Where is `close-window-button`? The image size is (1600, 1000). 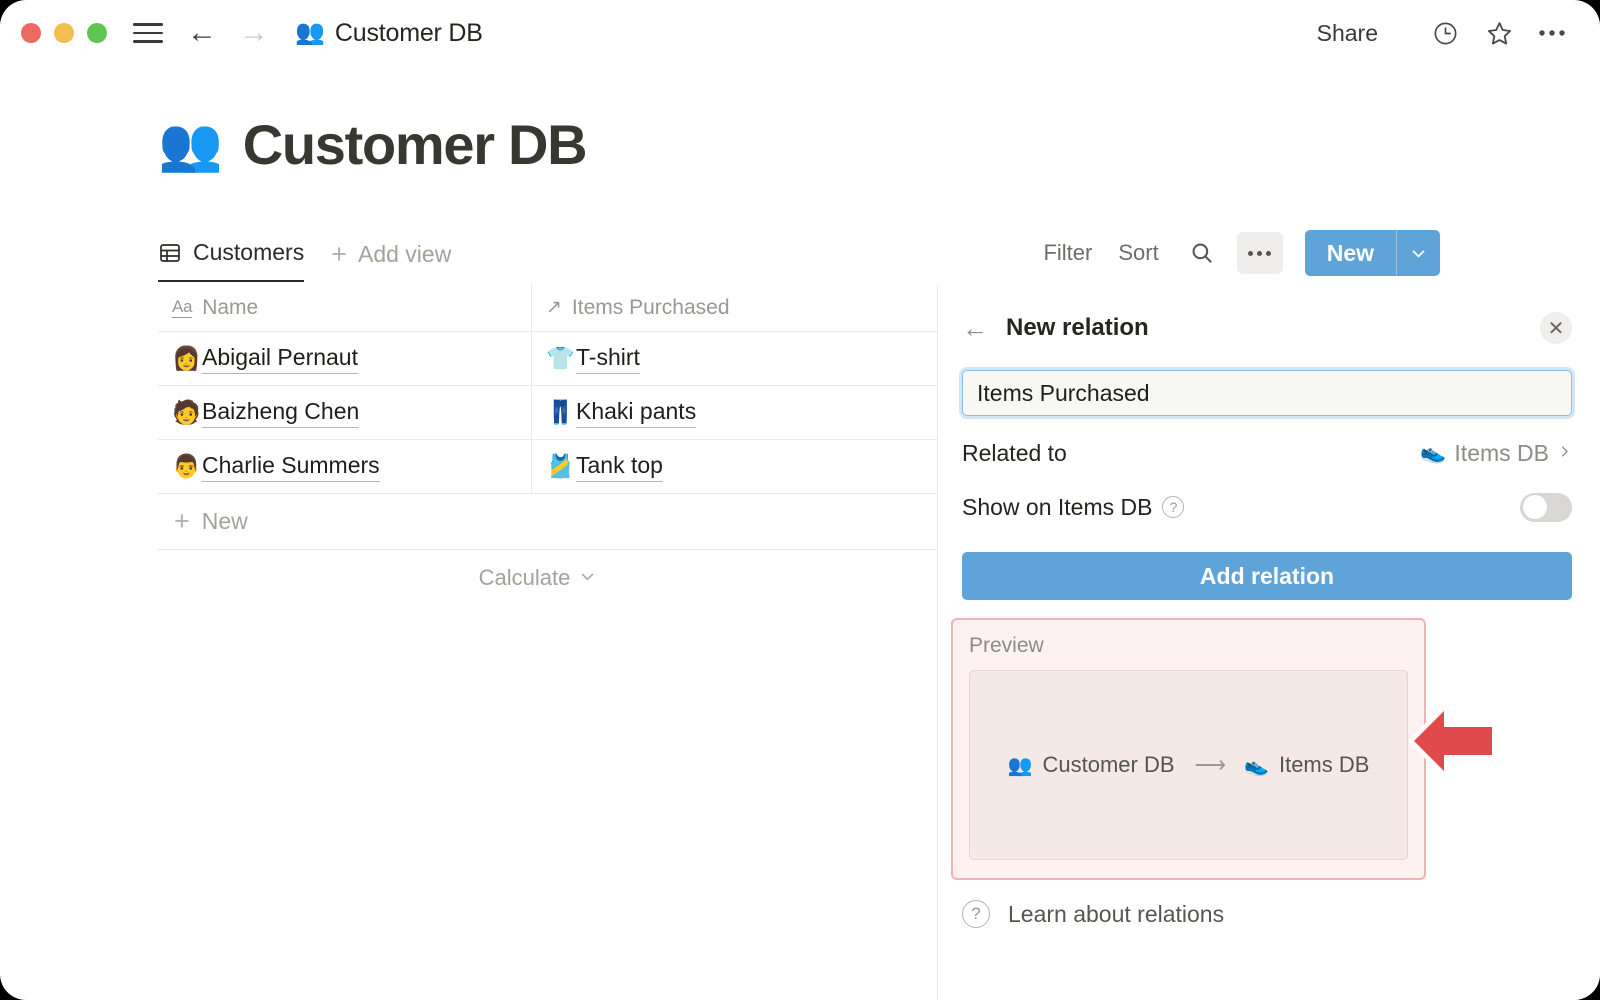
close-window-button is located at coordinates (31, 33).